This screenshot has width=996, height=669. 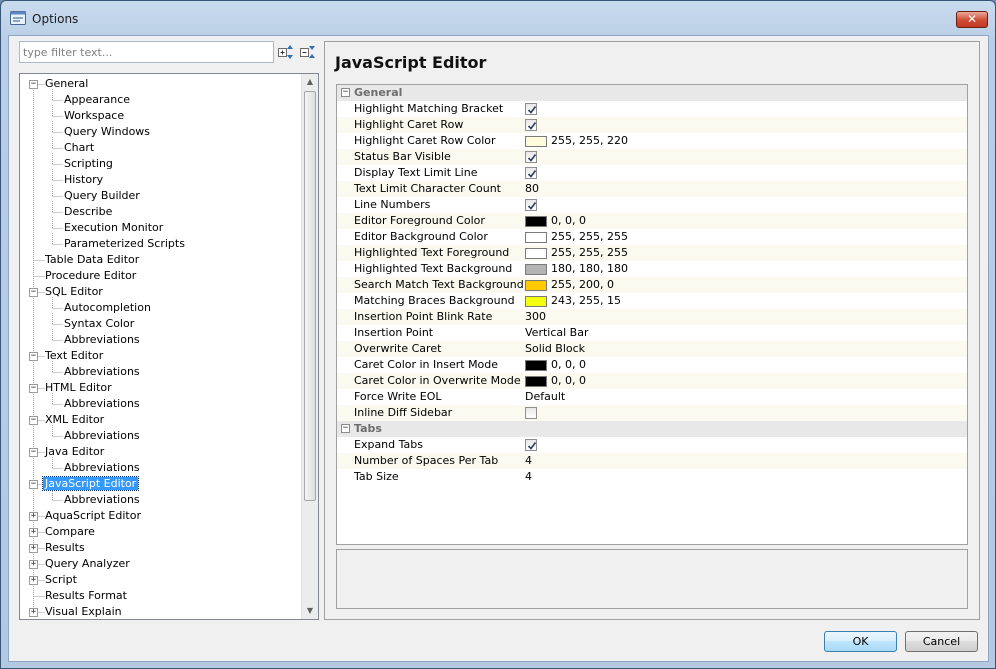 I want to click on tree-item: Autocompletion, so click(x=107, y=308).